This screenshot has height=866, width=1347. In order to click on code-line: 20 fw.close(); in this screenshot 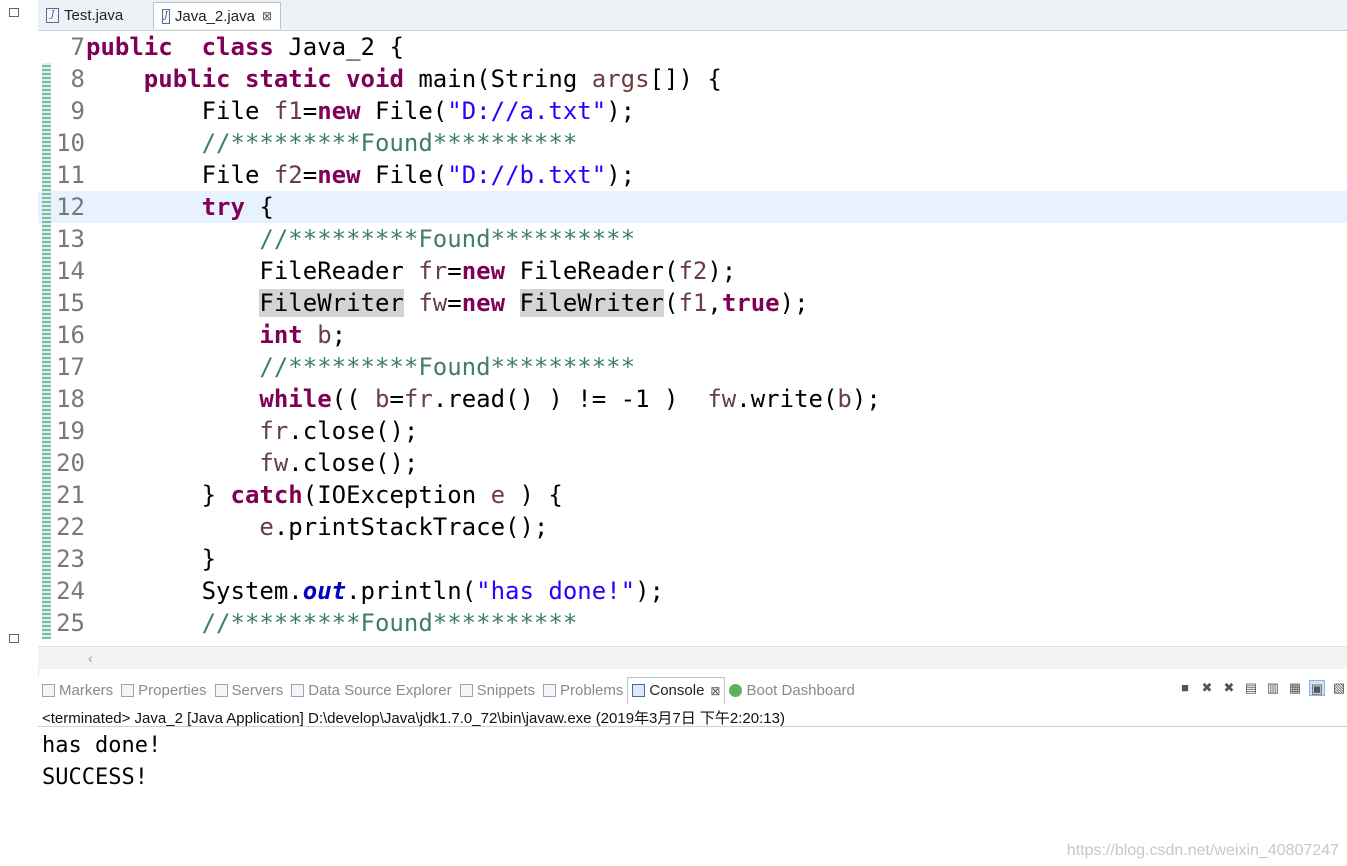, I will do `click(692, 463)`.